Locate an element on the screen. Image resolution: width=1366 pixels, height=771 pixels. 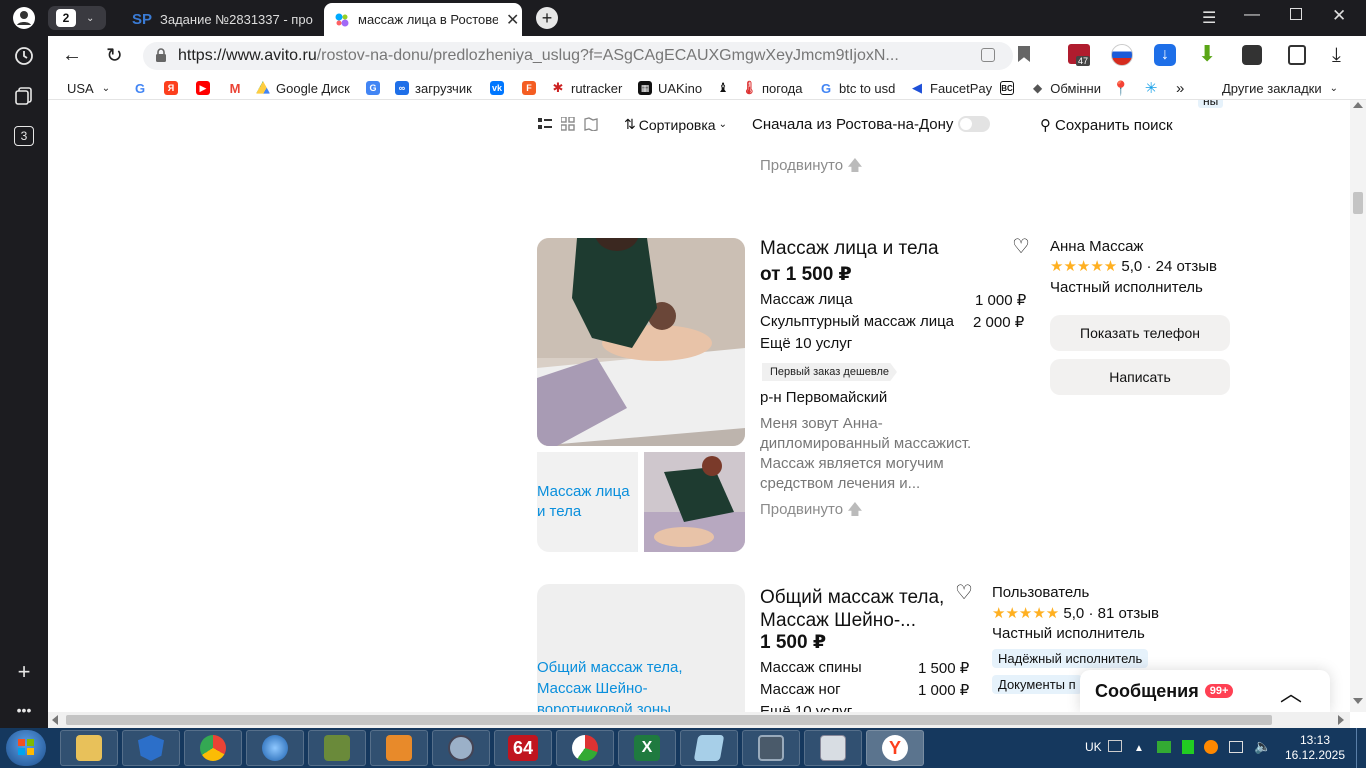
show-phone-button: Показать телефон is located at coordinates (1140, 333).